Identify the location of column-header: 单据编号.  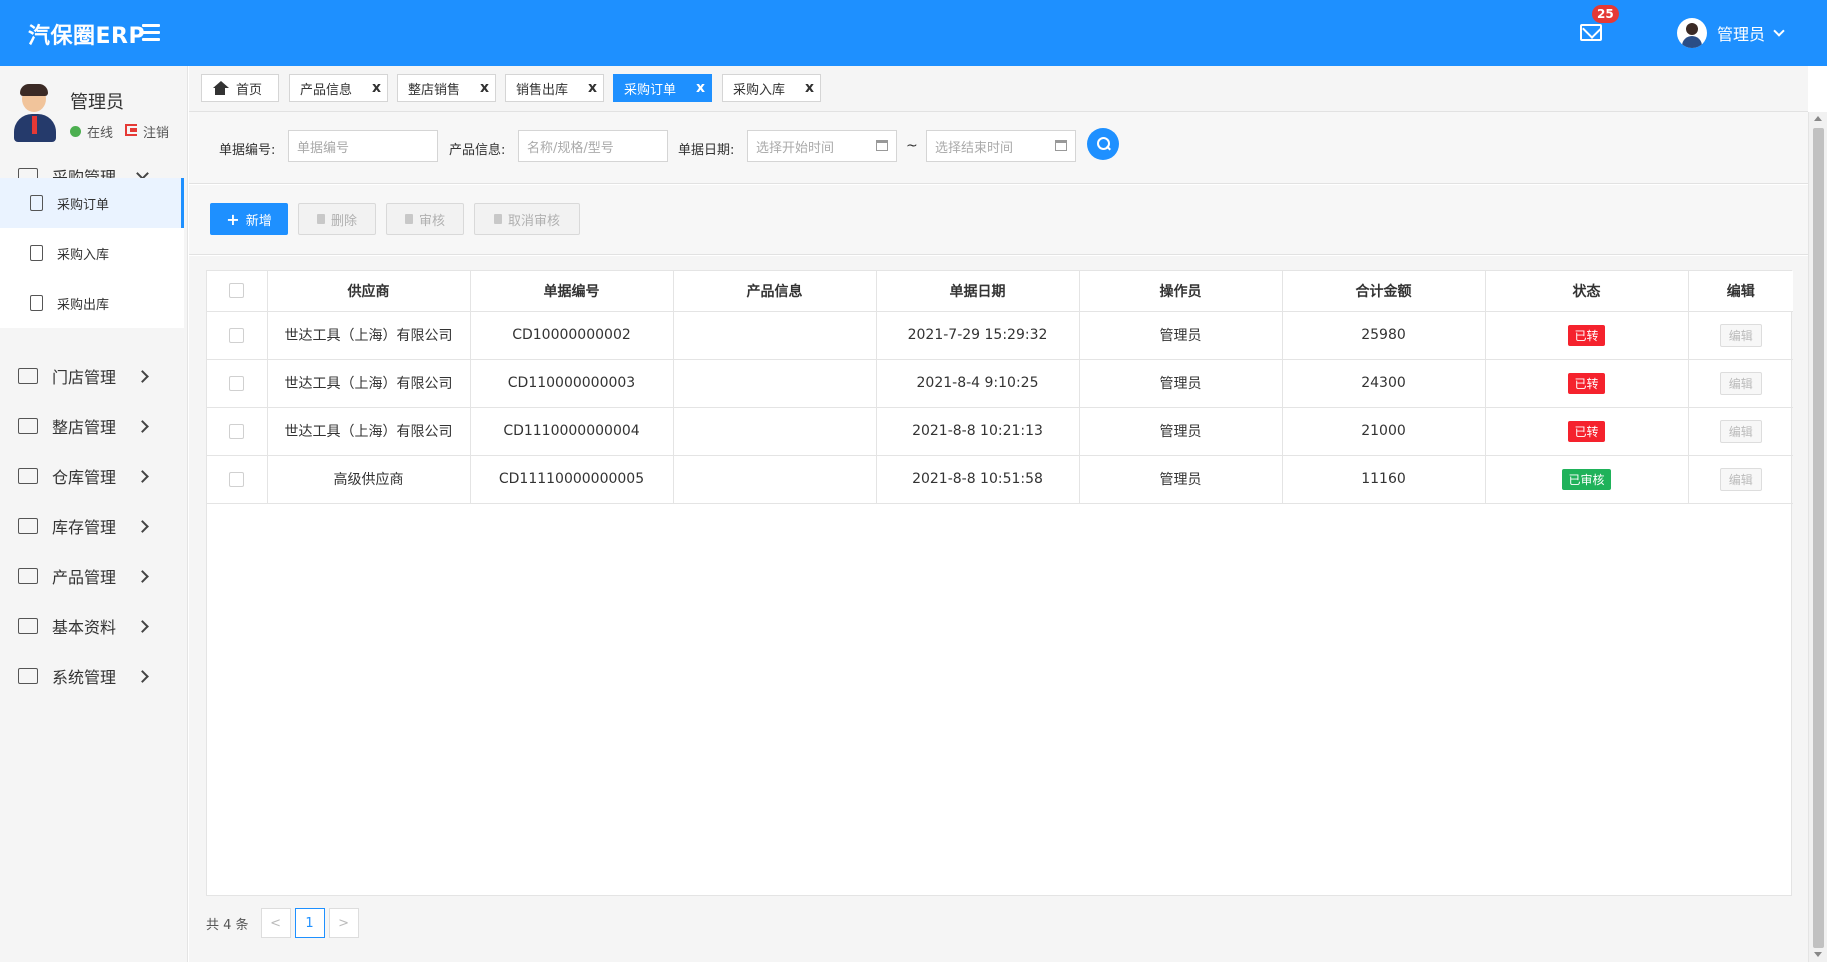
(572, 291).